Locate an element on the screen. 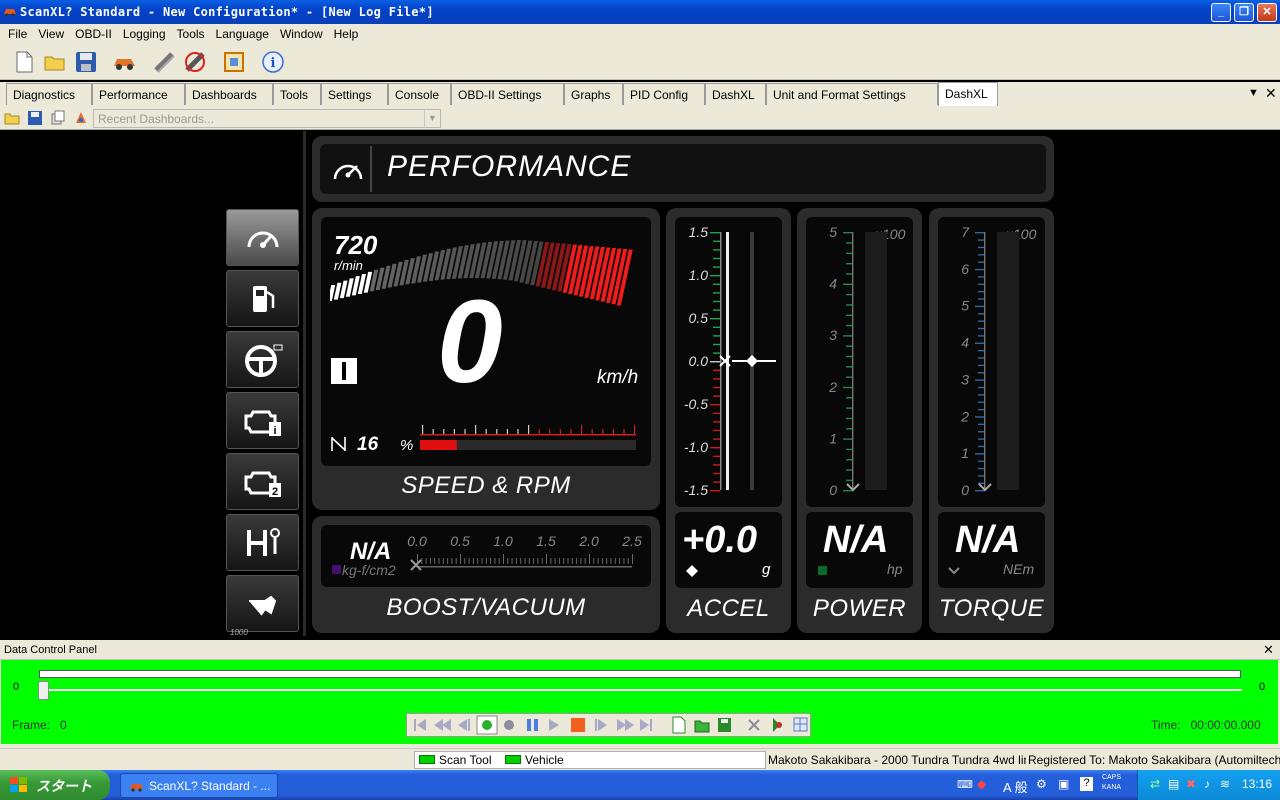 The height and width of the screenshot is (800, 1280). save-dashboard-icon is located at coordinates (35, 119).